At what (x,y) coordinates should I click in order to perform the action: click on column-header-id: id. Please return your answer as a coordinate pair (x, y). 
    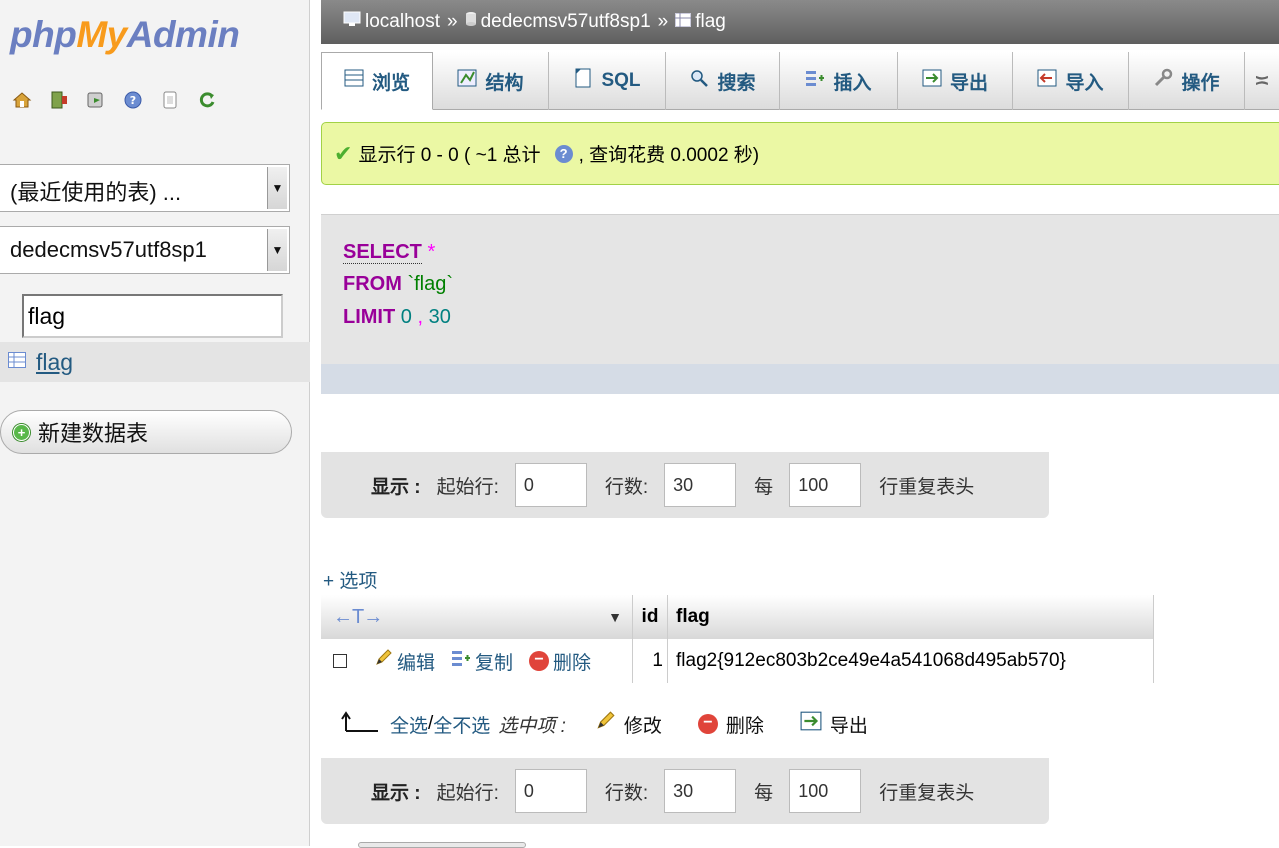
    Looking at the image, I should click on (650, 617).